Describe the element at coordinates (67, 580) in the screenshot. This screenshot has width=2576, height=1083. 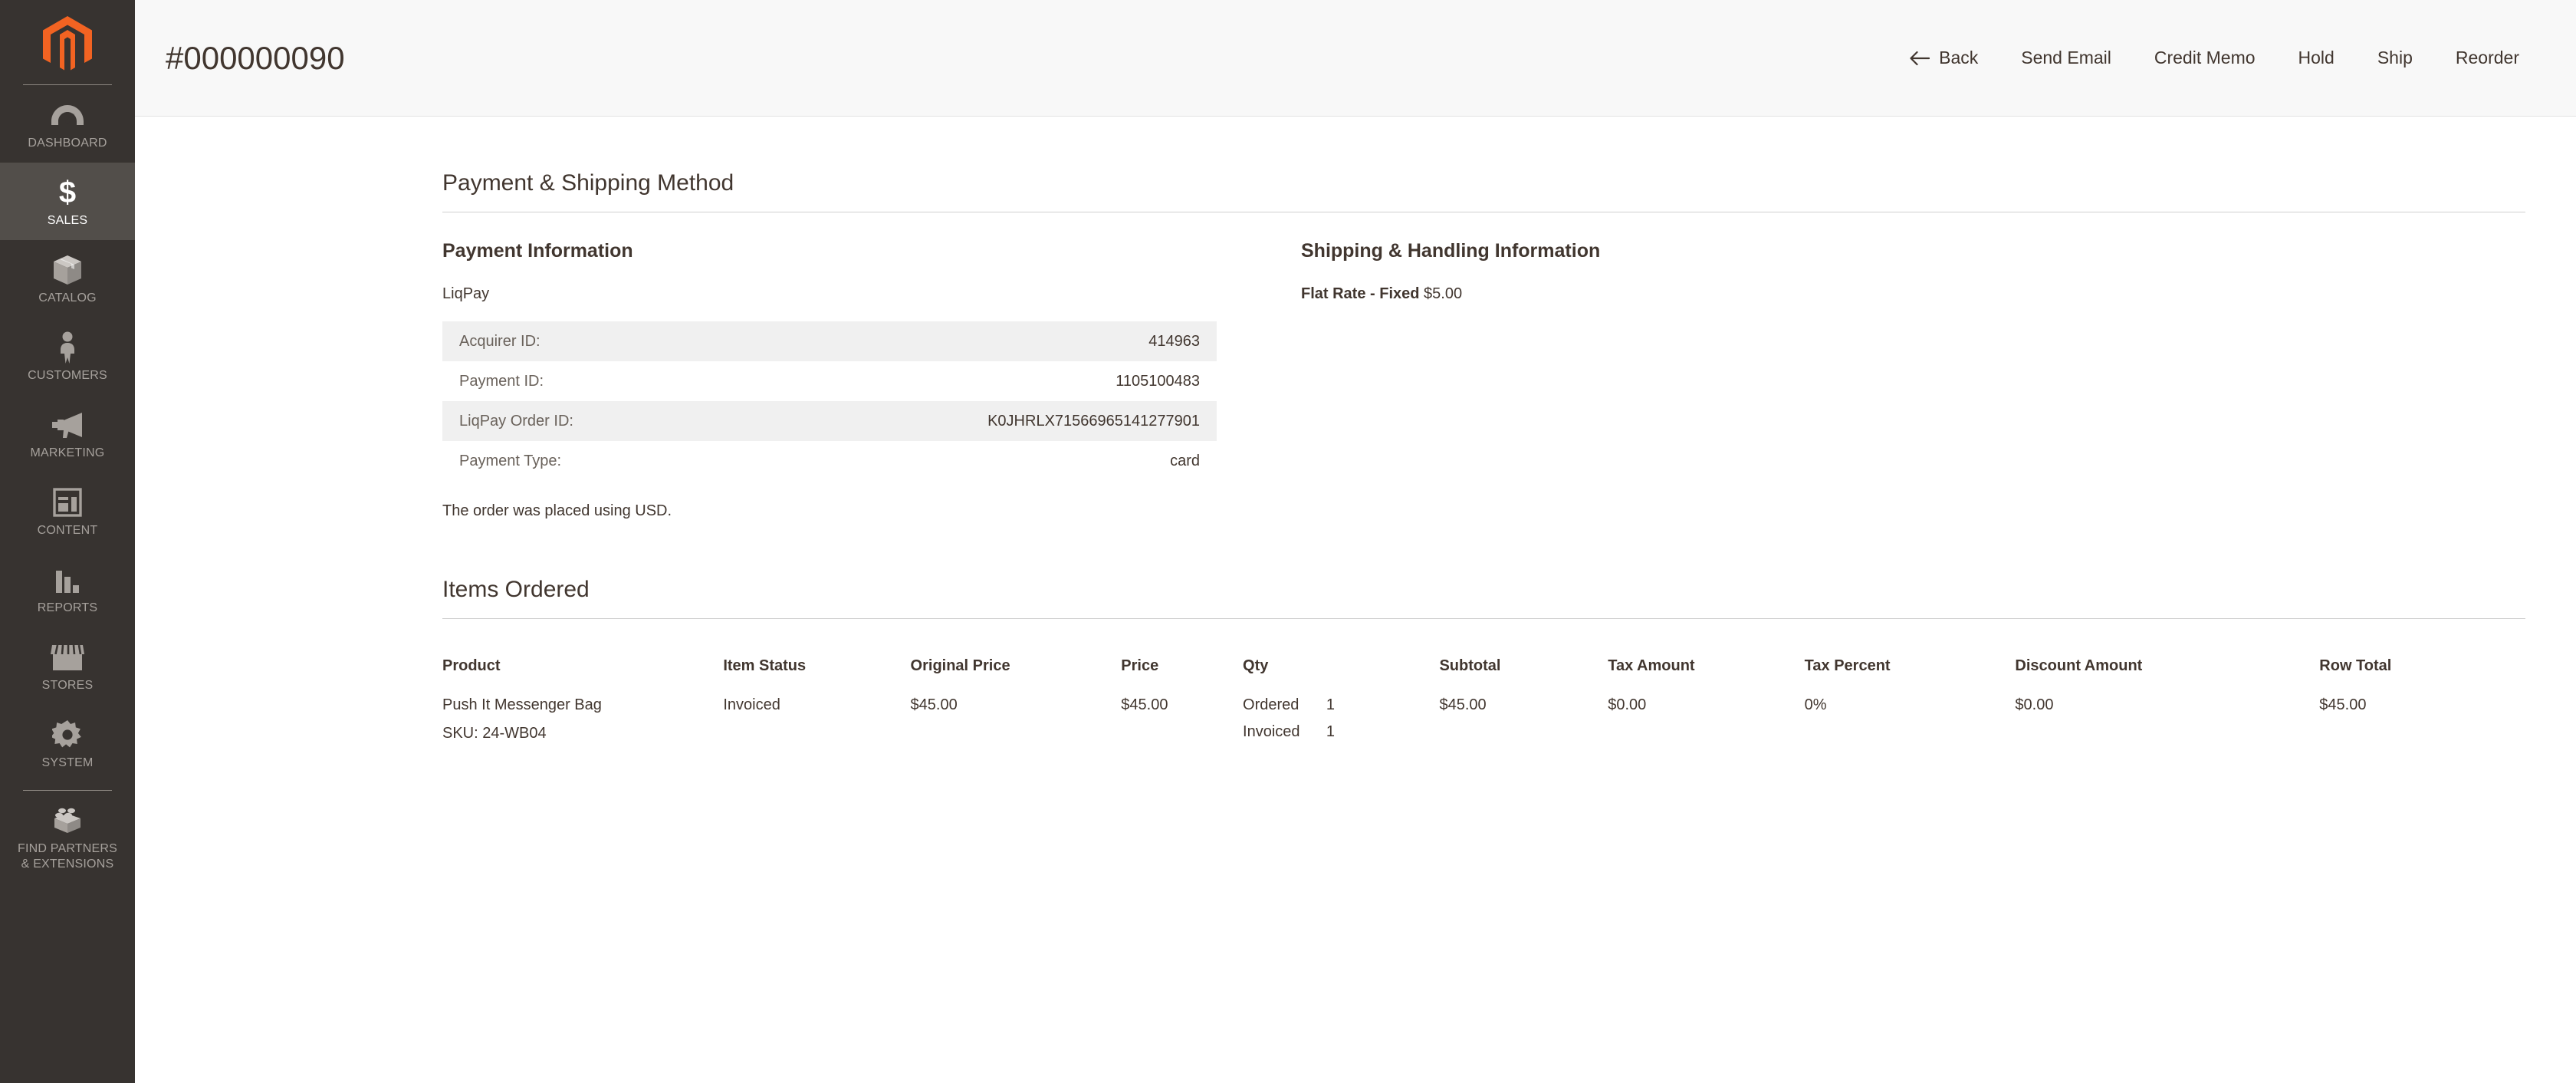
I see `bar-chart-icon` at that location.